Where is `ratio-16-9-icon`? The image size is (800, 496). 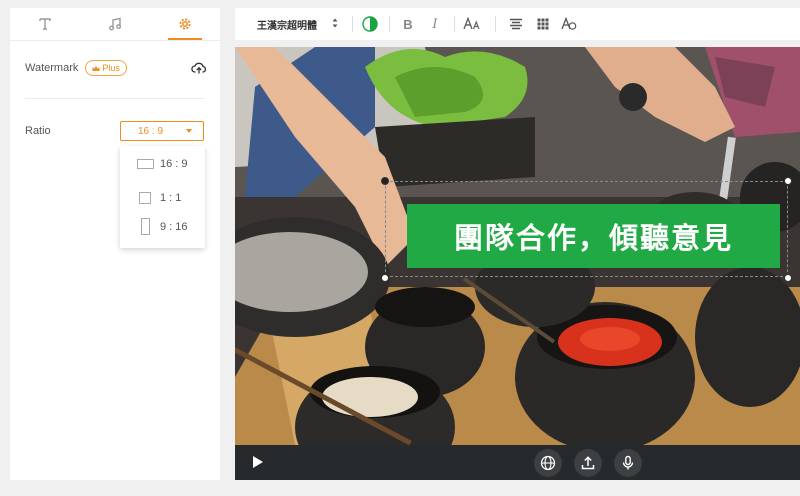
ratio-16-9-icon is located at coordinates (145, 164).